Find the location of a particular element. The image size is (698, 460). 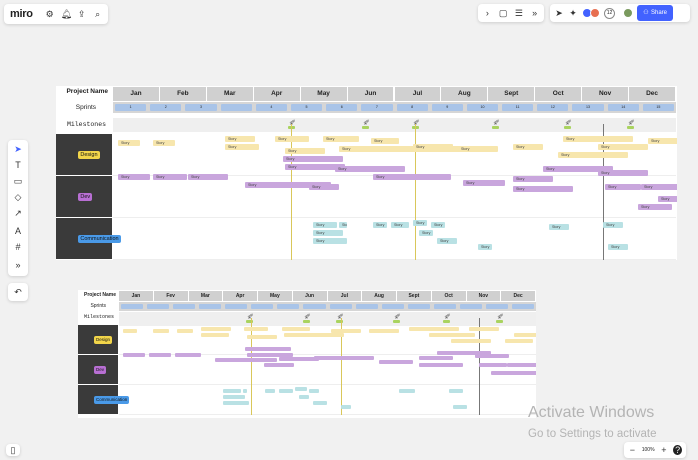

share-button: ⚇ Share is located at coordinates (655, 13).